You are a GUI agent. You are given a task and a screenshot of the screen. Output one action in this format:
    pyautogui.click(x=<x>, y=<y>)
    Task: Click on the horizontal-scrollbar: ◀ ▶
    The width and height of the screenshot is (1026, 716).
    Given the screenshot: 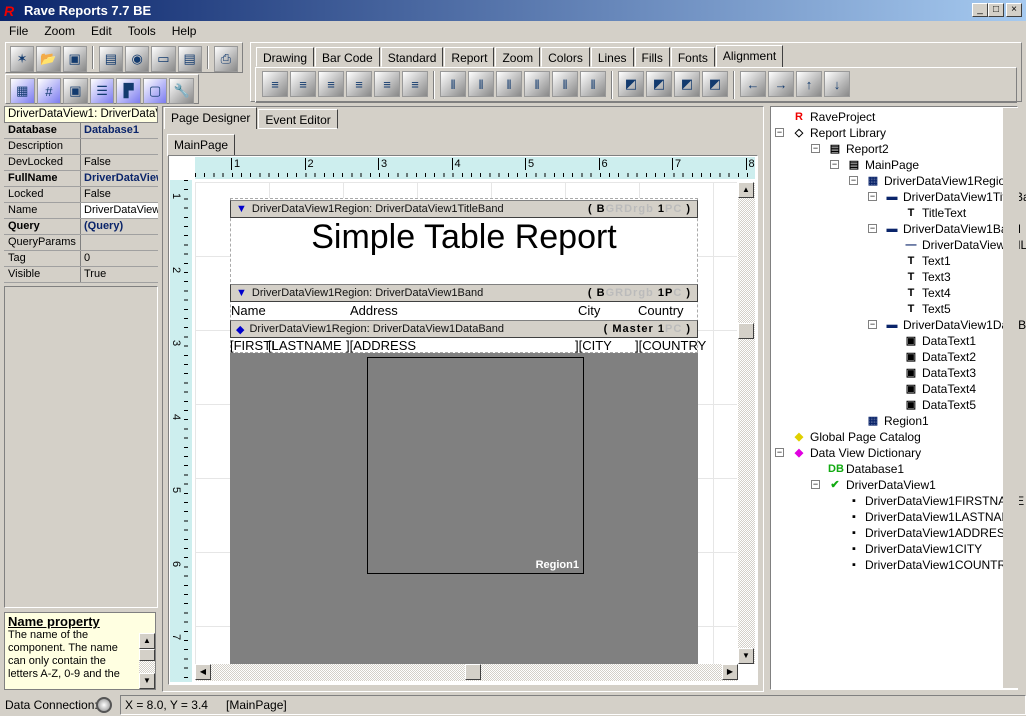 What is the action you would take?
    pyautogui.click(x=466, y=672)
    